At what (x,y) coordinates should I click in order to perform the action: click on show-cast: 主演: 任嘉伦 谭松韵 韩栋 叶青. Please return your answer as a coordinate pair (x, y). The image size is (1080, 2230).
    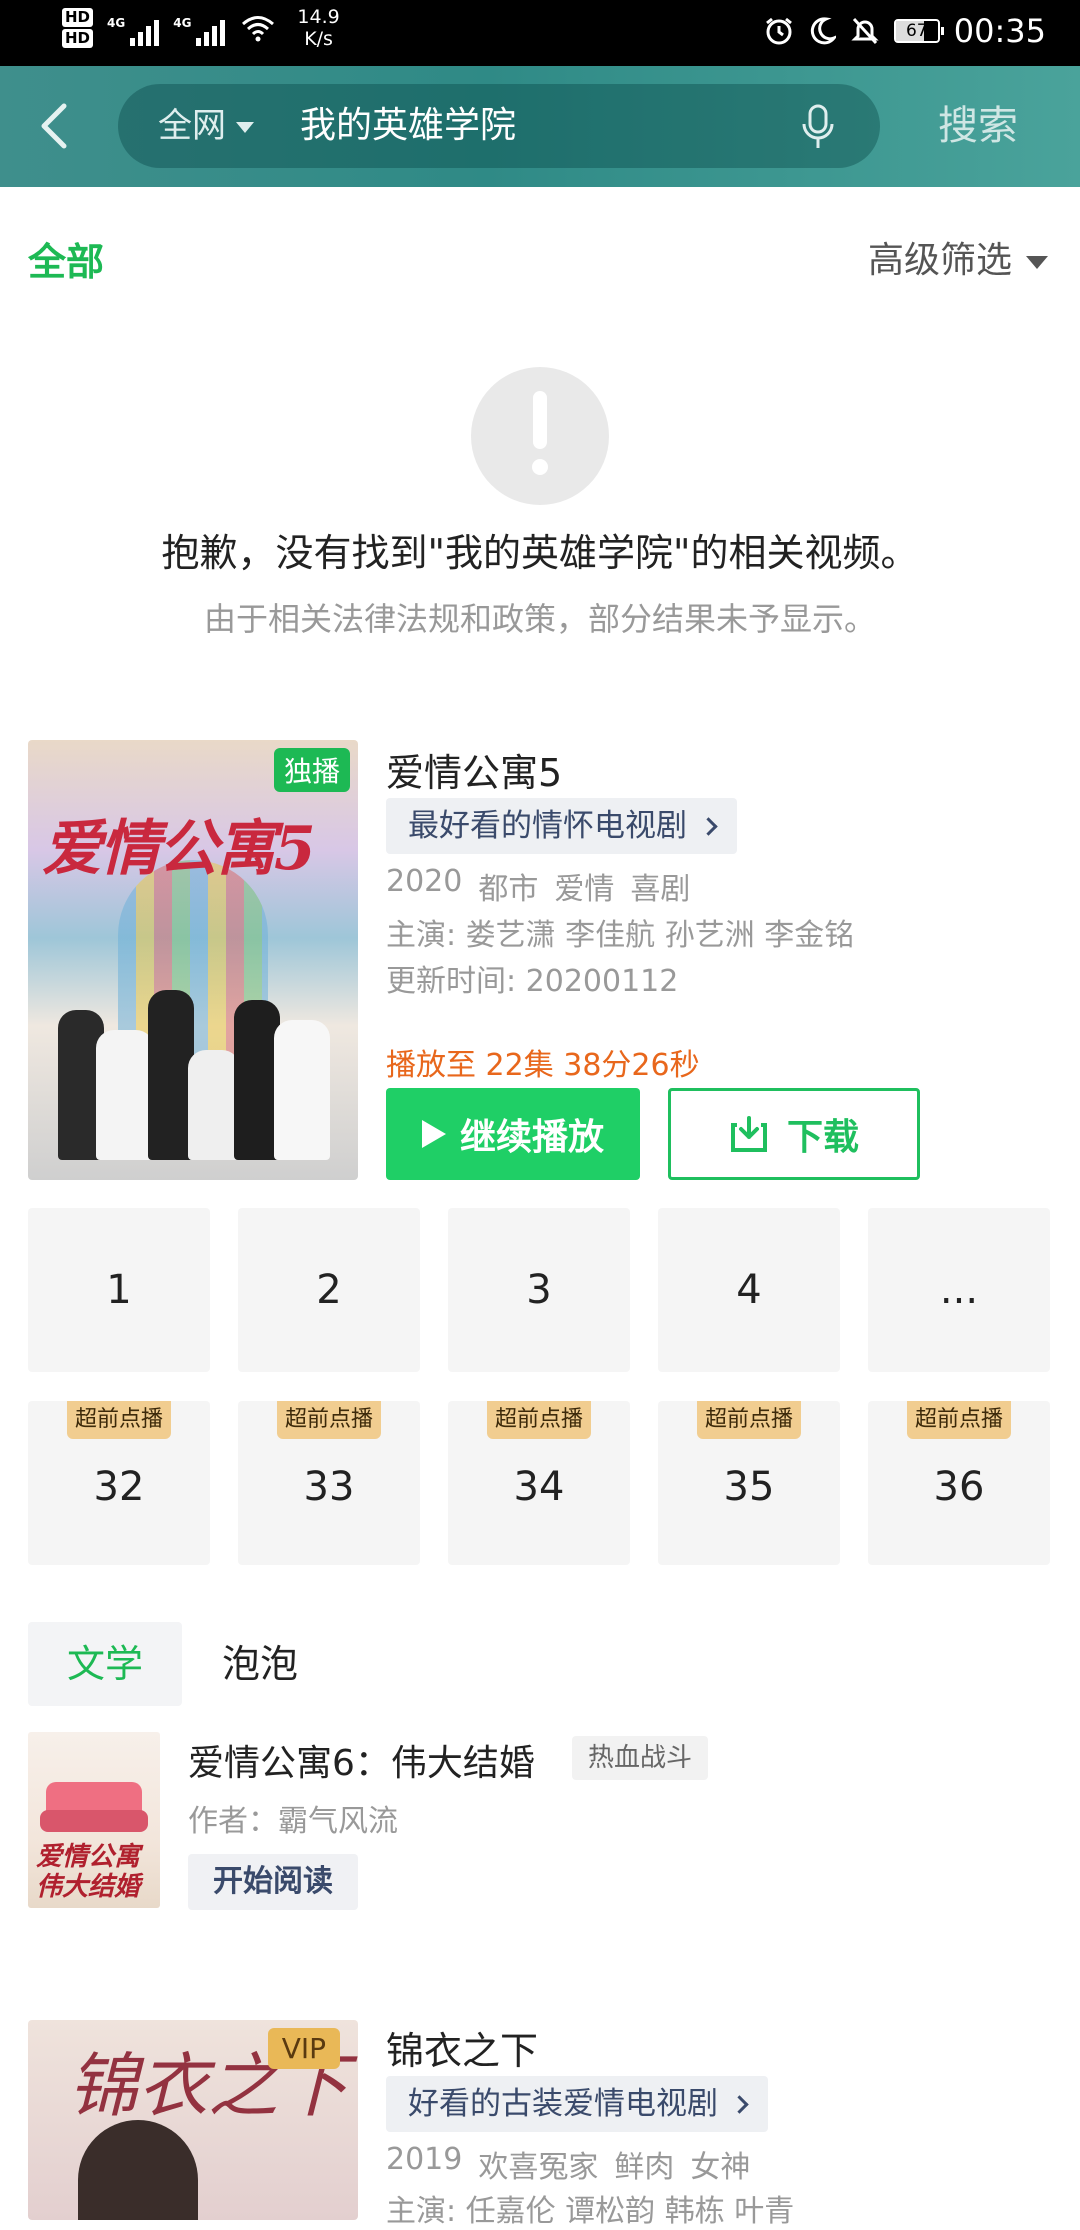
    Looking at the image, I should click on (590, 2211).